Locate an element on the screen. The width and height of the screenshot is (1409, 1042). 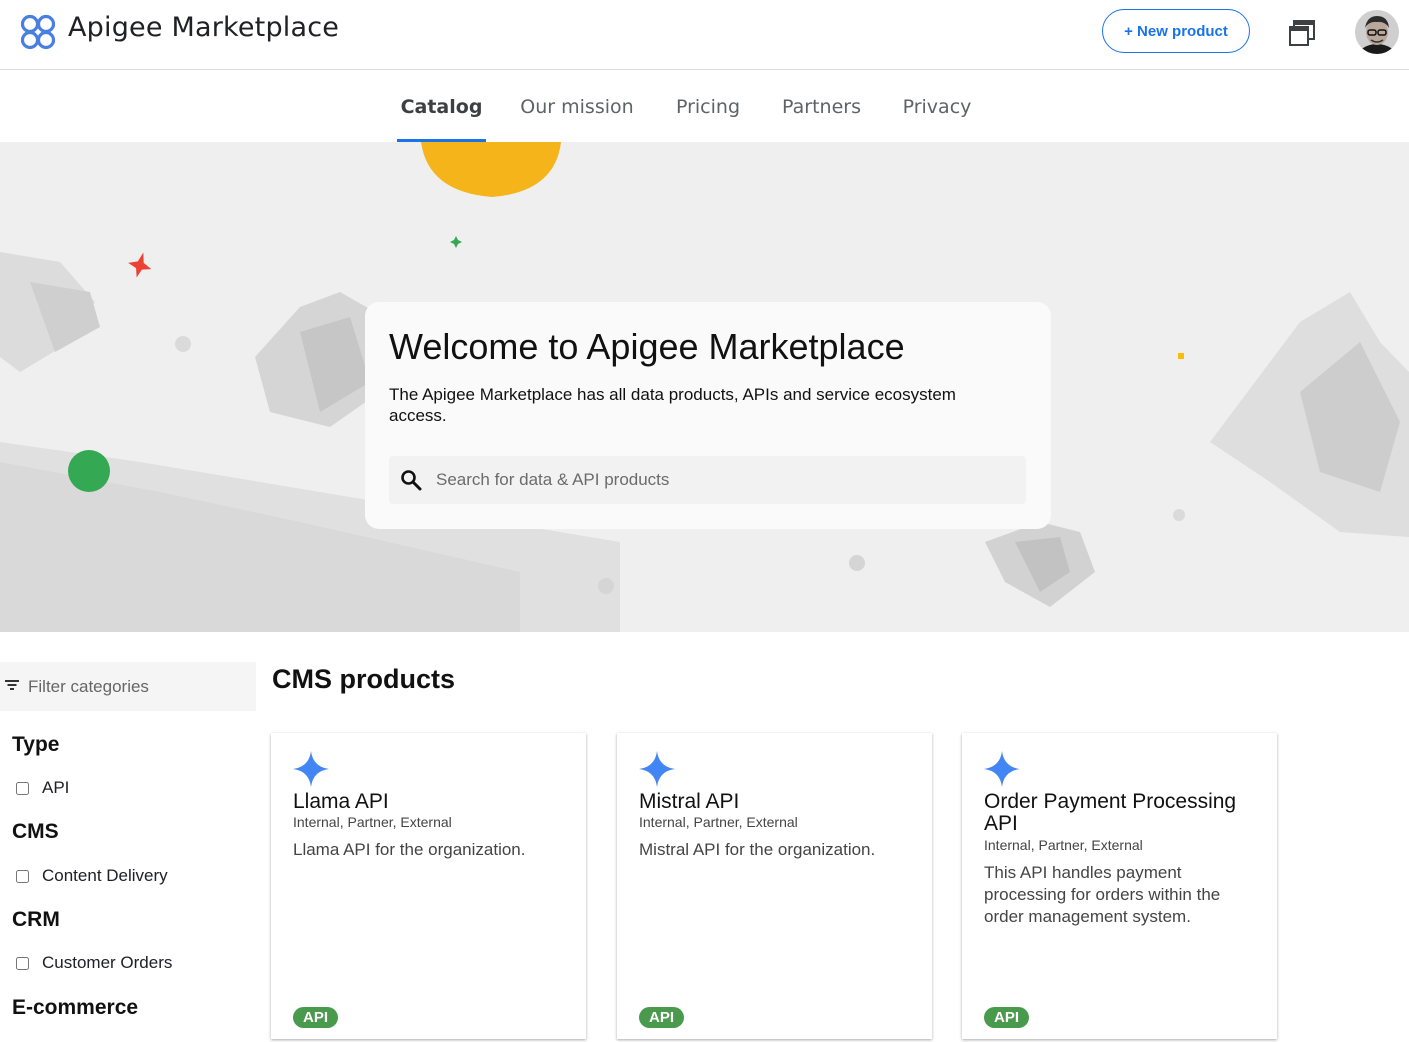
category-heading-ecommerce: E-commerce is located at coordinates (75, 1007).